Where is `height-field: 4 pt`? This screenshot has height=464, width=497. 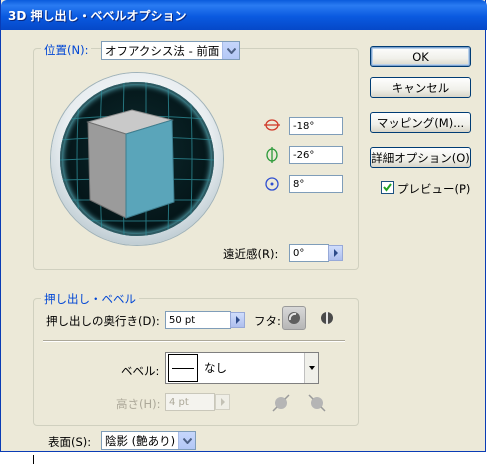 height-field: 4 pt is located at coordinates (190, 402).